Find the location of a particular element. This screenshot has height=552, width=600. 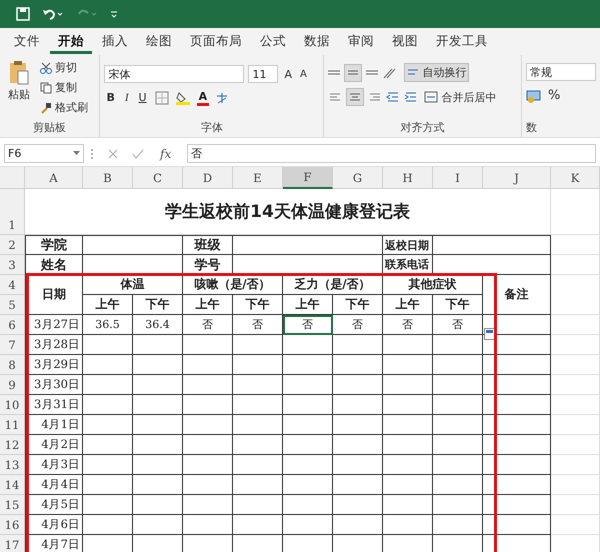

column-header: C is located at coordinates (158, 178).